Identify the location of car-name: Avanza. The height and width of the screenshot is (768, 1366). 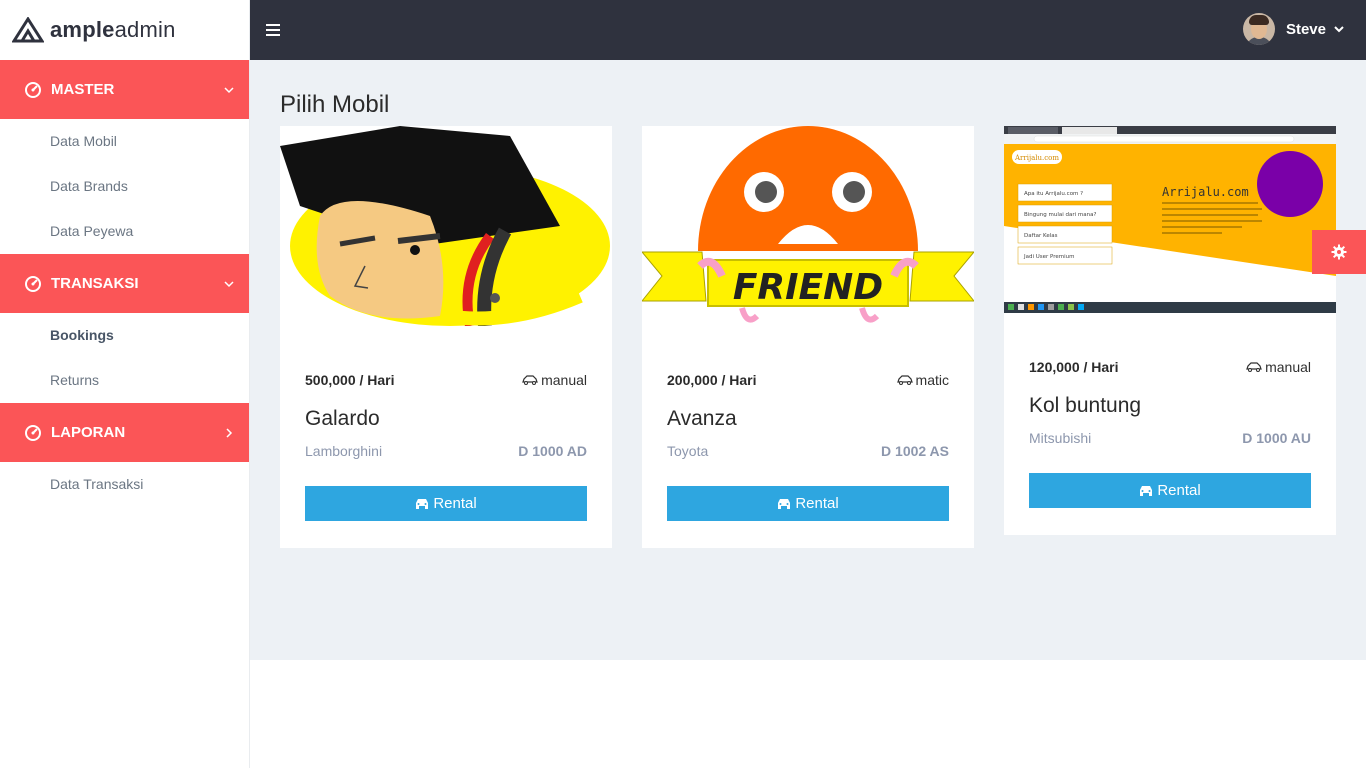
(702, 418).